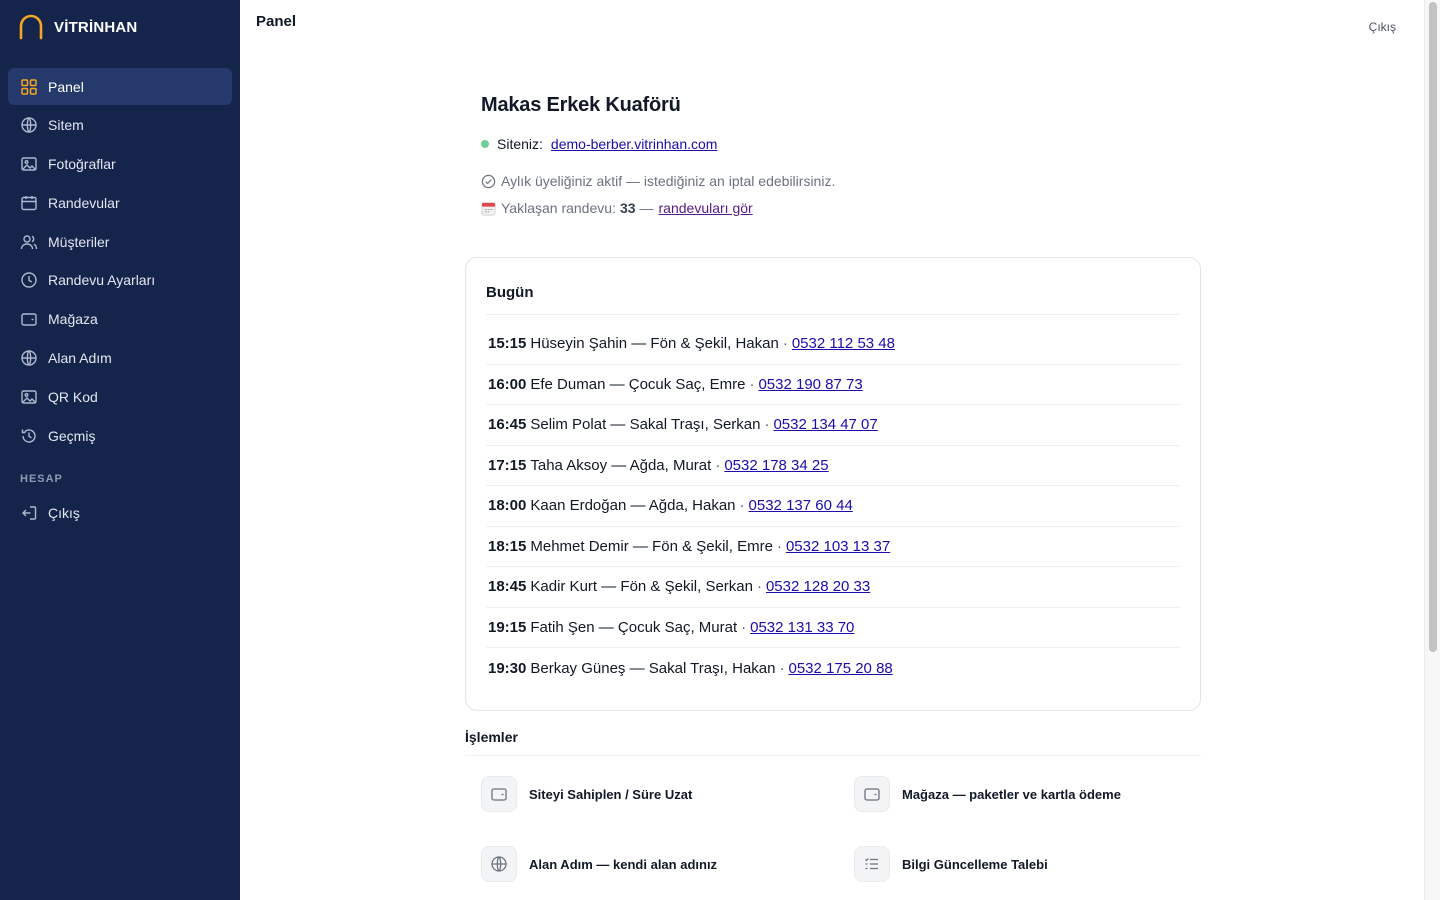 This screenshot has height=900, width=1440. What do you see at coordinates (102, 280) in the screenshot?
I see `sidebar-item-label: Randevu Ayarları` at bounding box center [102, 280].